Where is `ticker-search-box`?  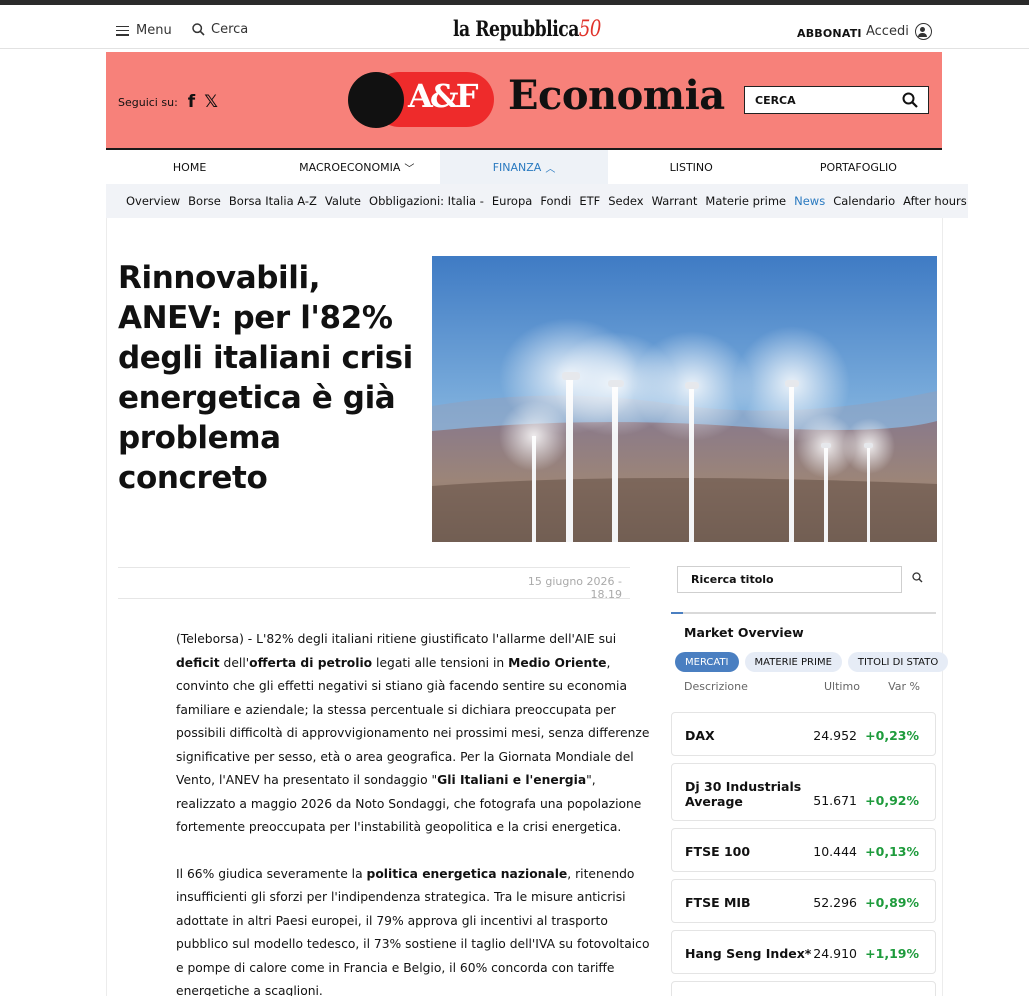
ticker-search-box is located at coordinates (789, 579).